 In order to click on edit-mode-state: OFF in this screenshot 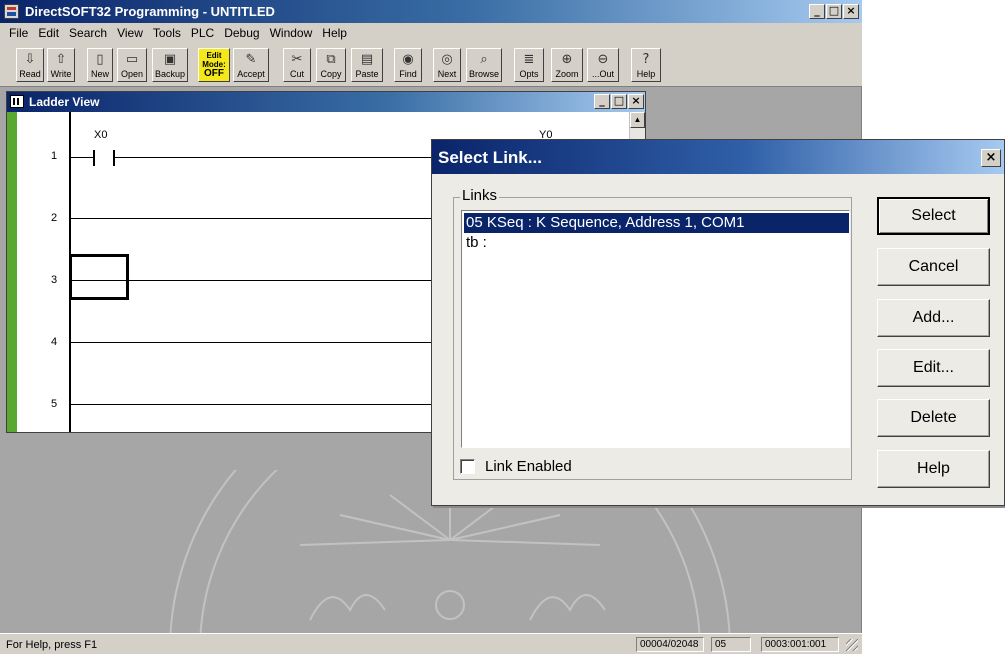, I will do `click(214, 73)`.